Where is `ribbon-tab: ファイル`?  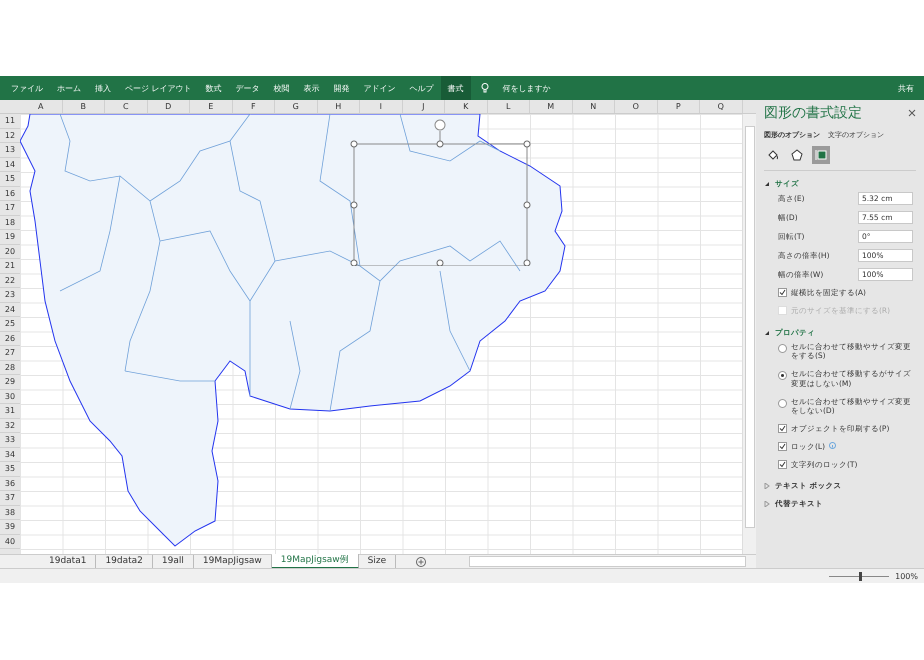
ribbon-tab: ファイル is located at coordinates (27, 88).